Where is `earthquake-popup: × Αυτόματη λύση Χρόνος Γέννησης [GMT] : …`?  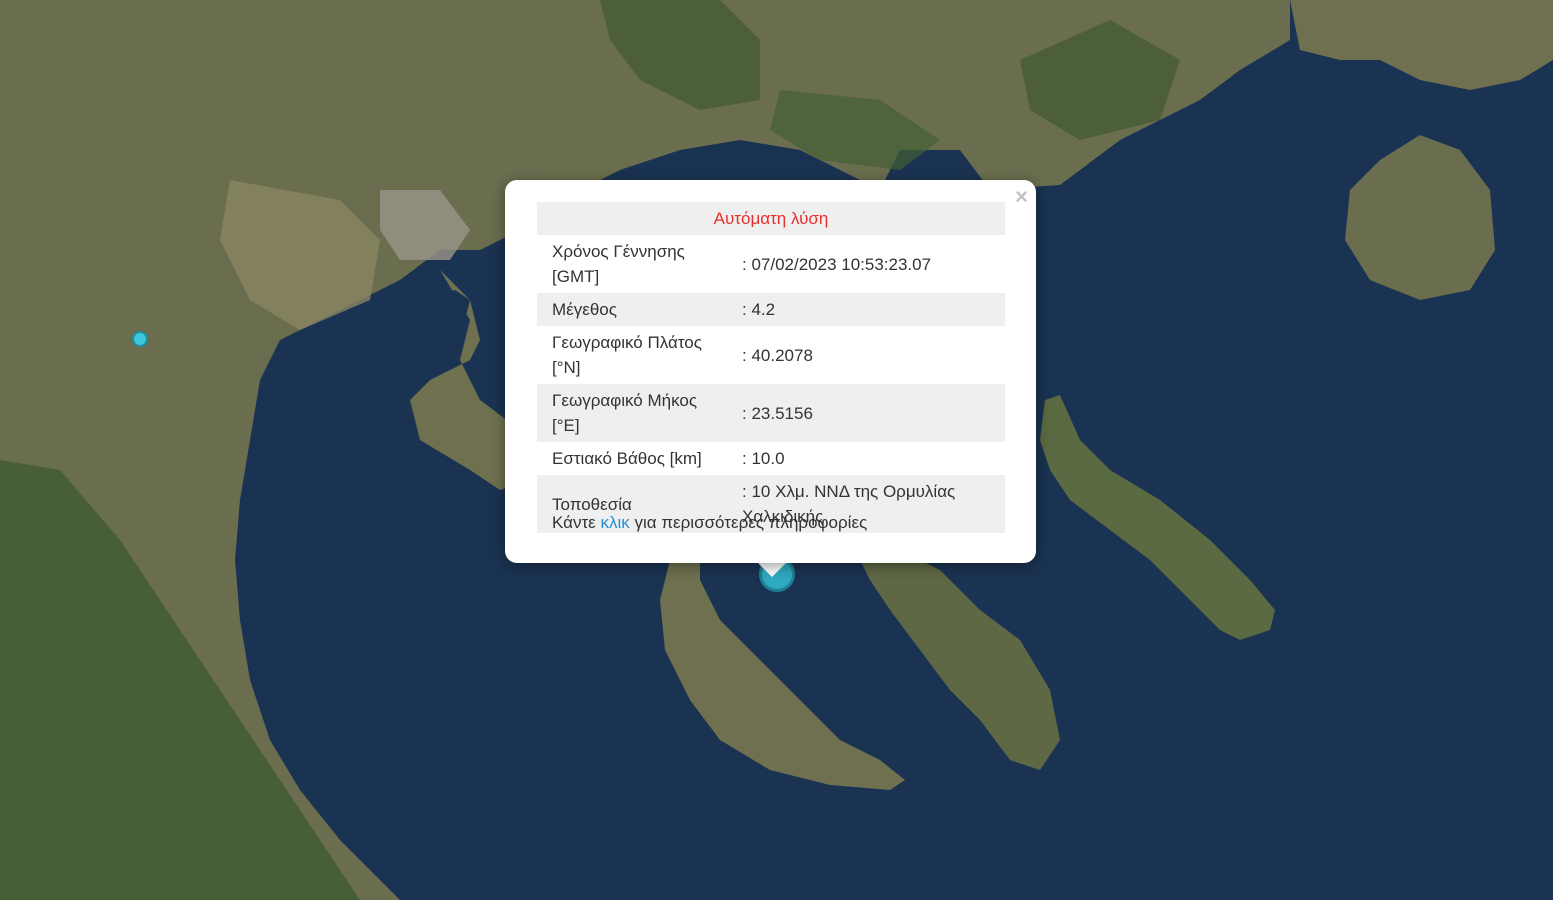
earthquake-popup: × Αυτόματη λύση Χρόνος Γέννησης [GMT] : … is located at coordinates (770, 371).